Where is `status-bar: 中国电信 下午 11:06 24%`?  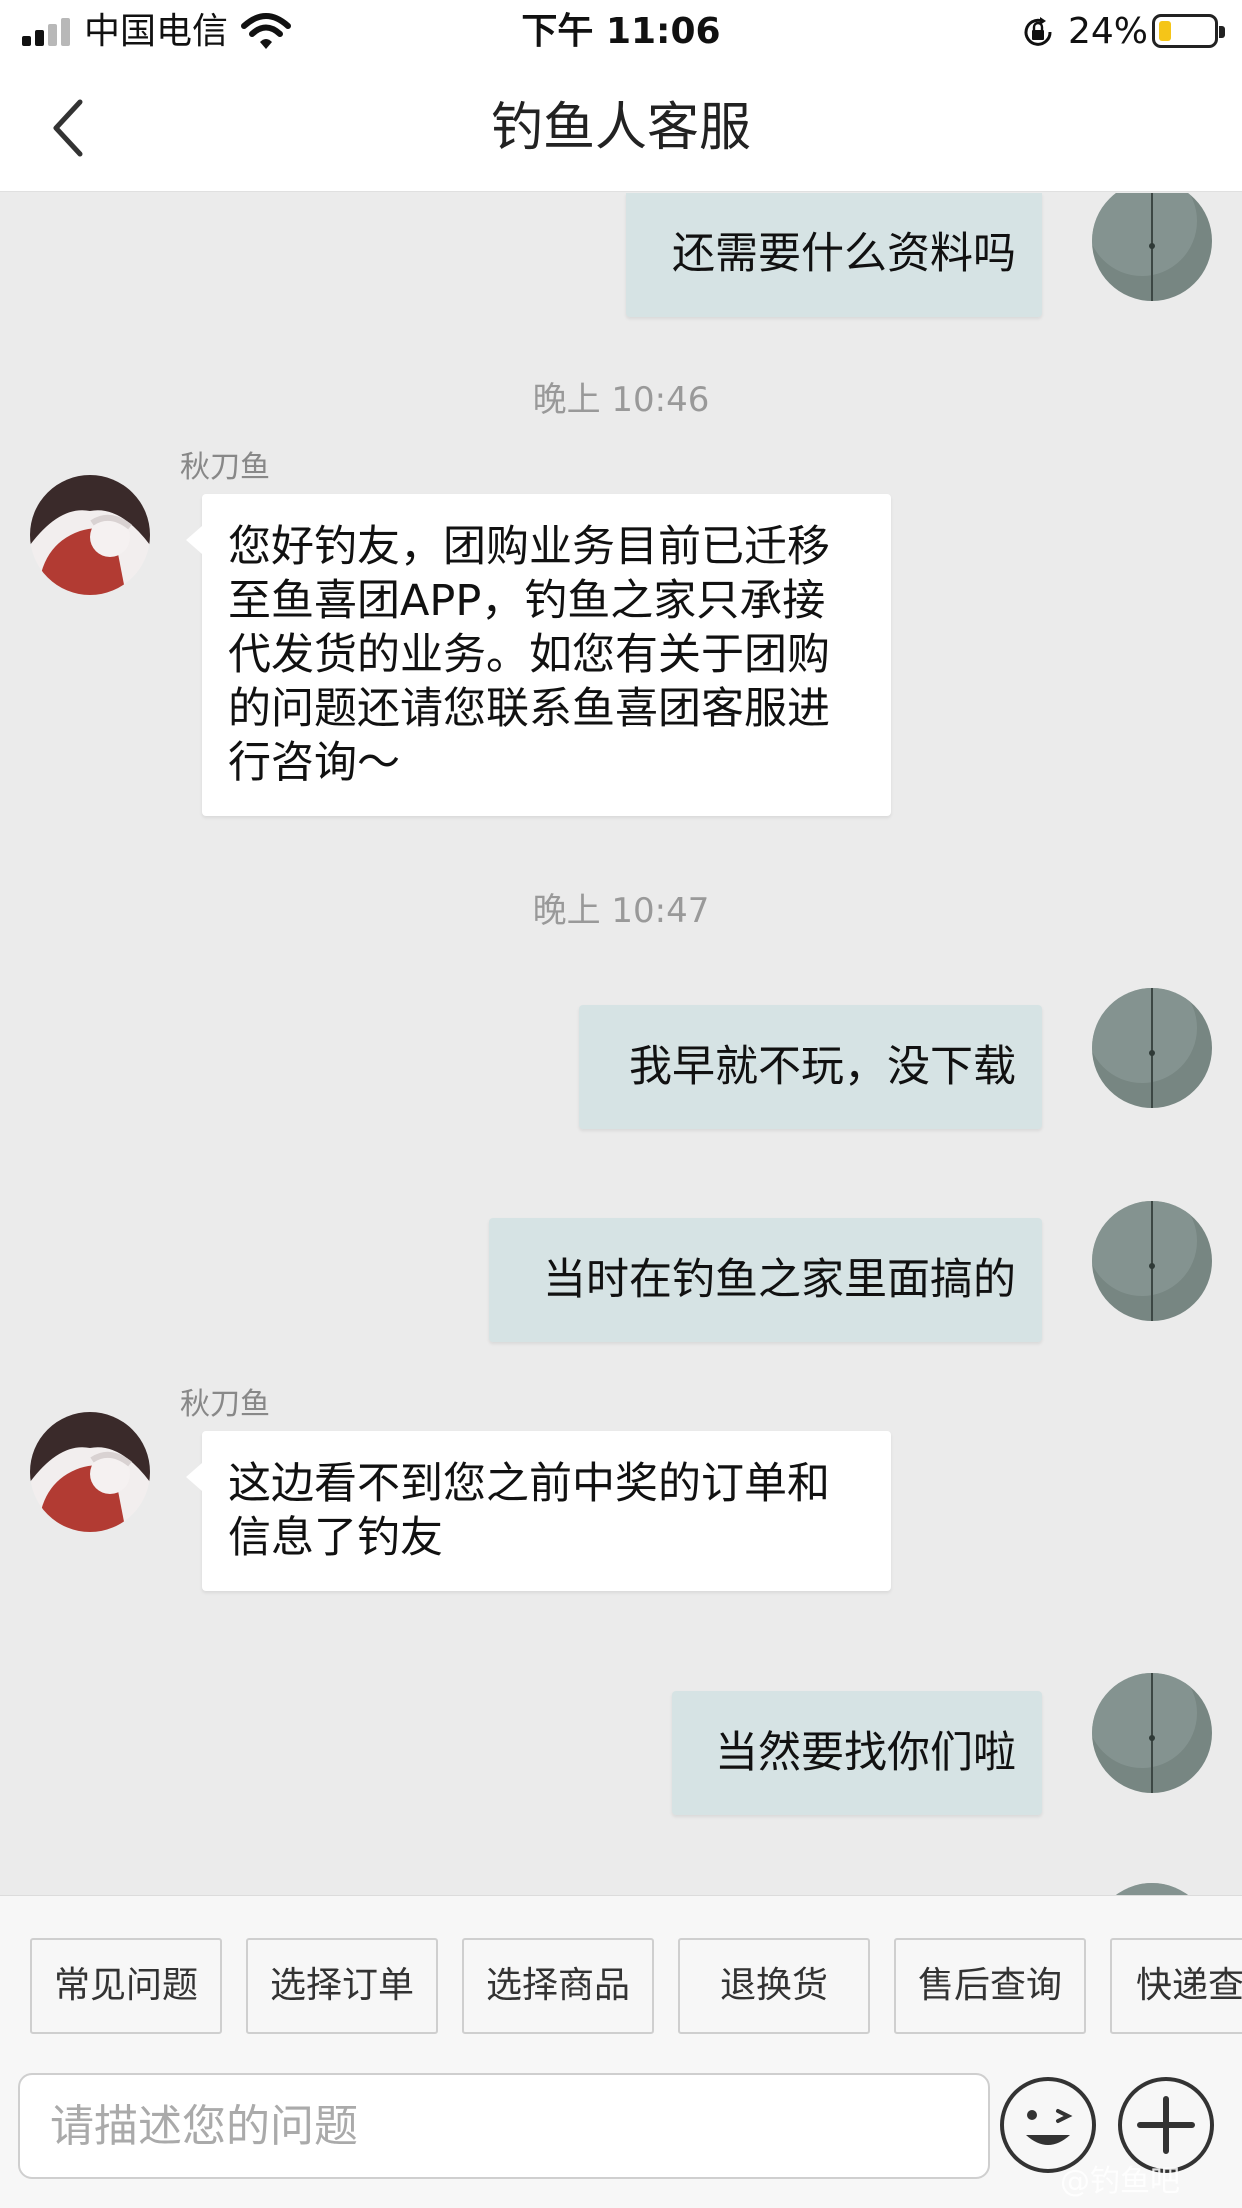
status-bar: 中国电信 下午 11:06 24% is located at coordinates (621, 32).